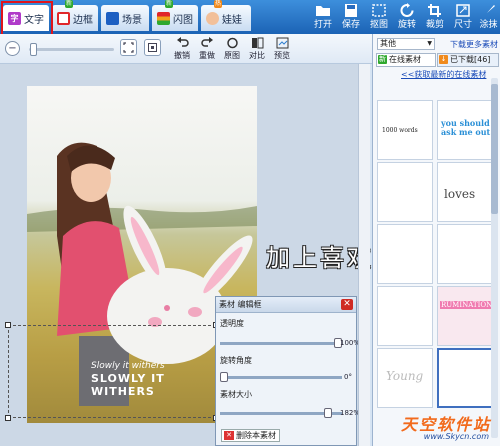  I want to click on folder-icon, so click(323, 11).